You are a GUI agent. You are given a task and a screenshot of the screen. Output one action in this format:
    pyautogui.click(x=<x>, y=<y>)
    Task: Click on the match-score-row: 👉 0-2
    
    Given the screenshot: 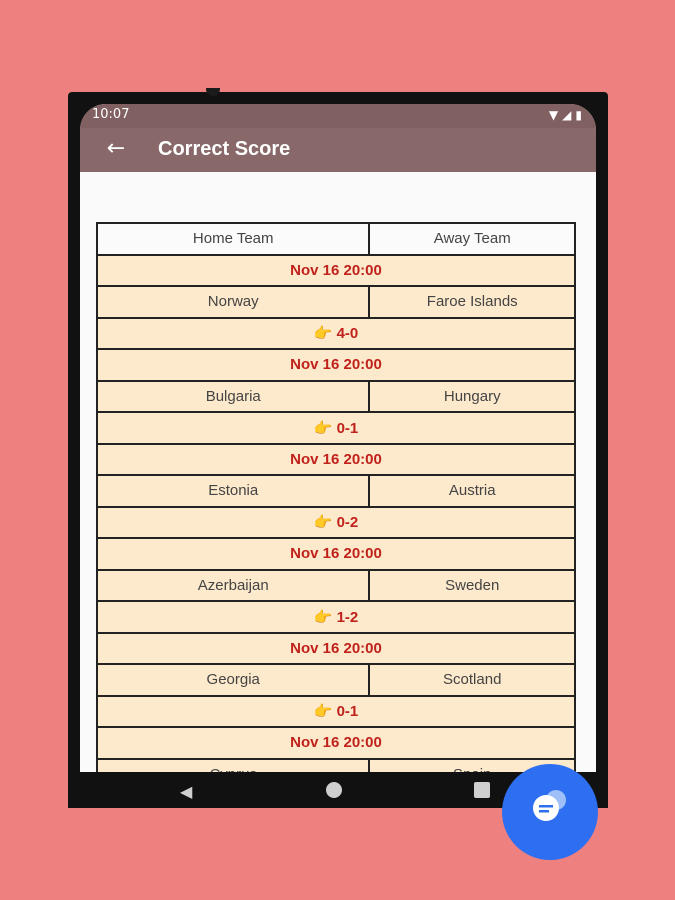 What is the action you would take?
    pyautogui.click(x=336, y=522)
    